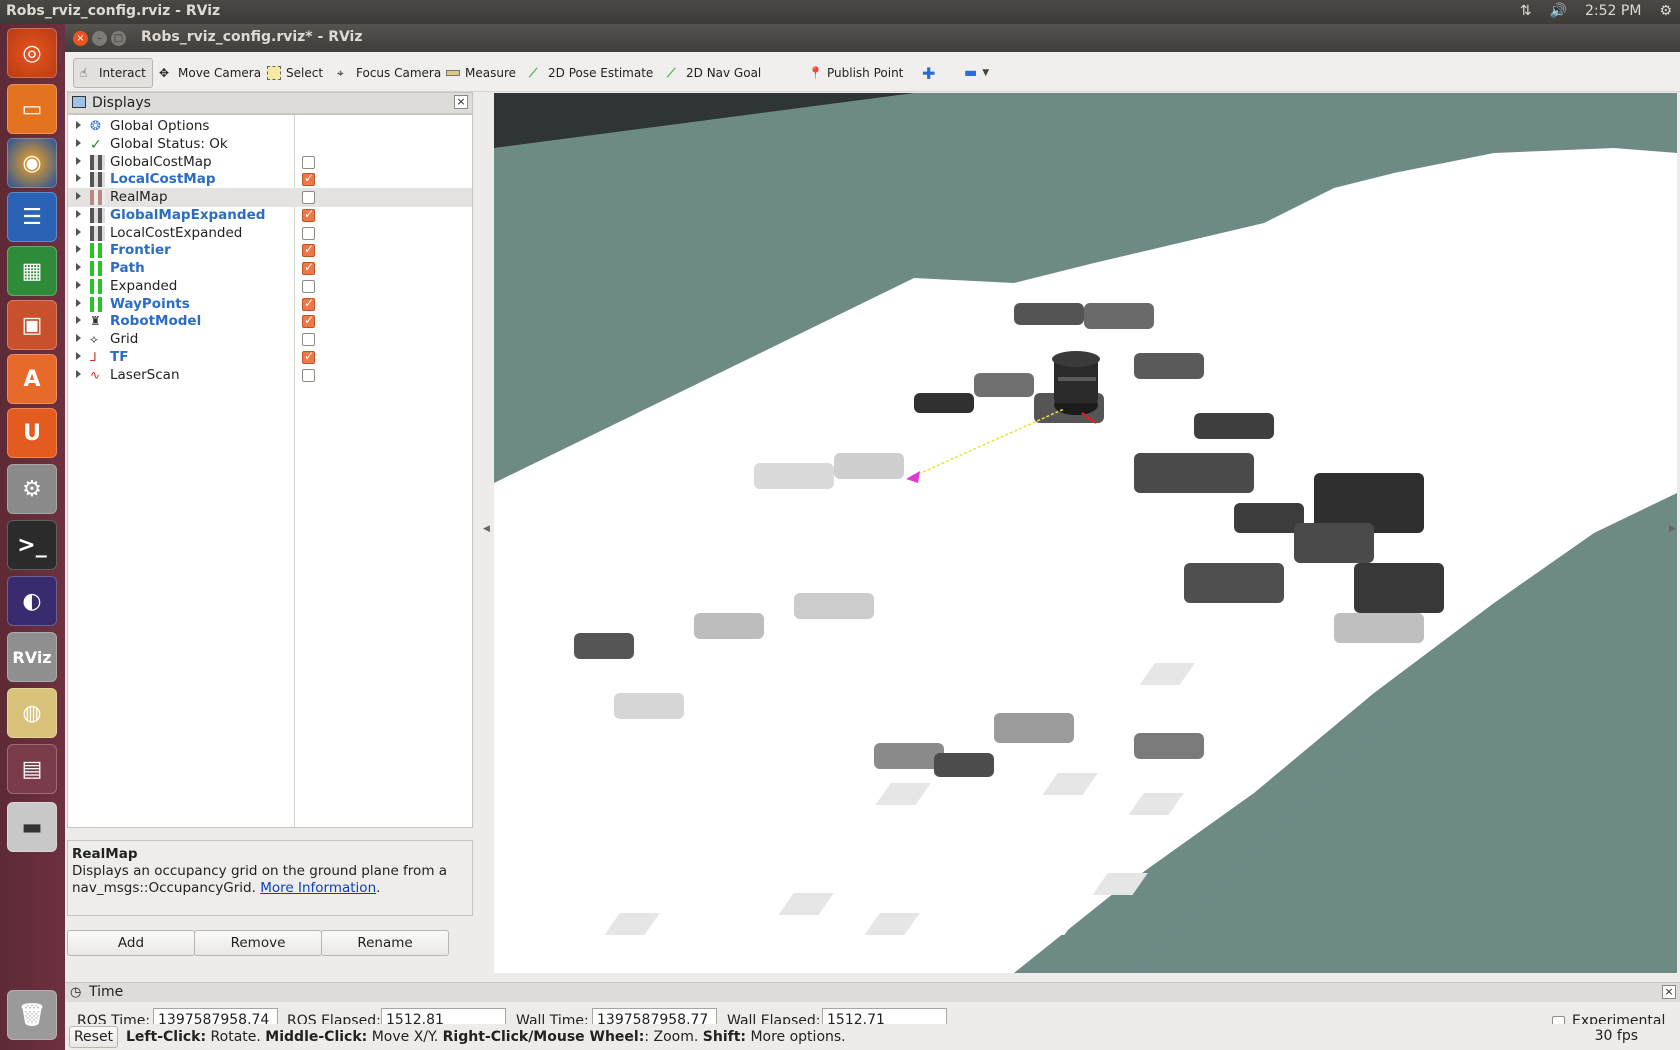 Image resolution: width=1680 pixels, height=1050 pixels. What do you see at coordinates (32, 489) in the screenshot?
I see `system-settings-icon: ⚙` at bounding box center [32, 489].